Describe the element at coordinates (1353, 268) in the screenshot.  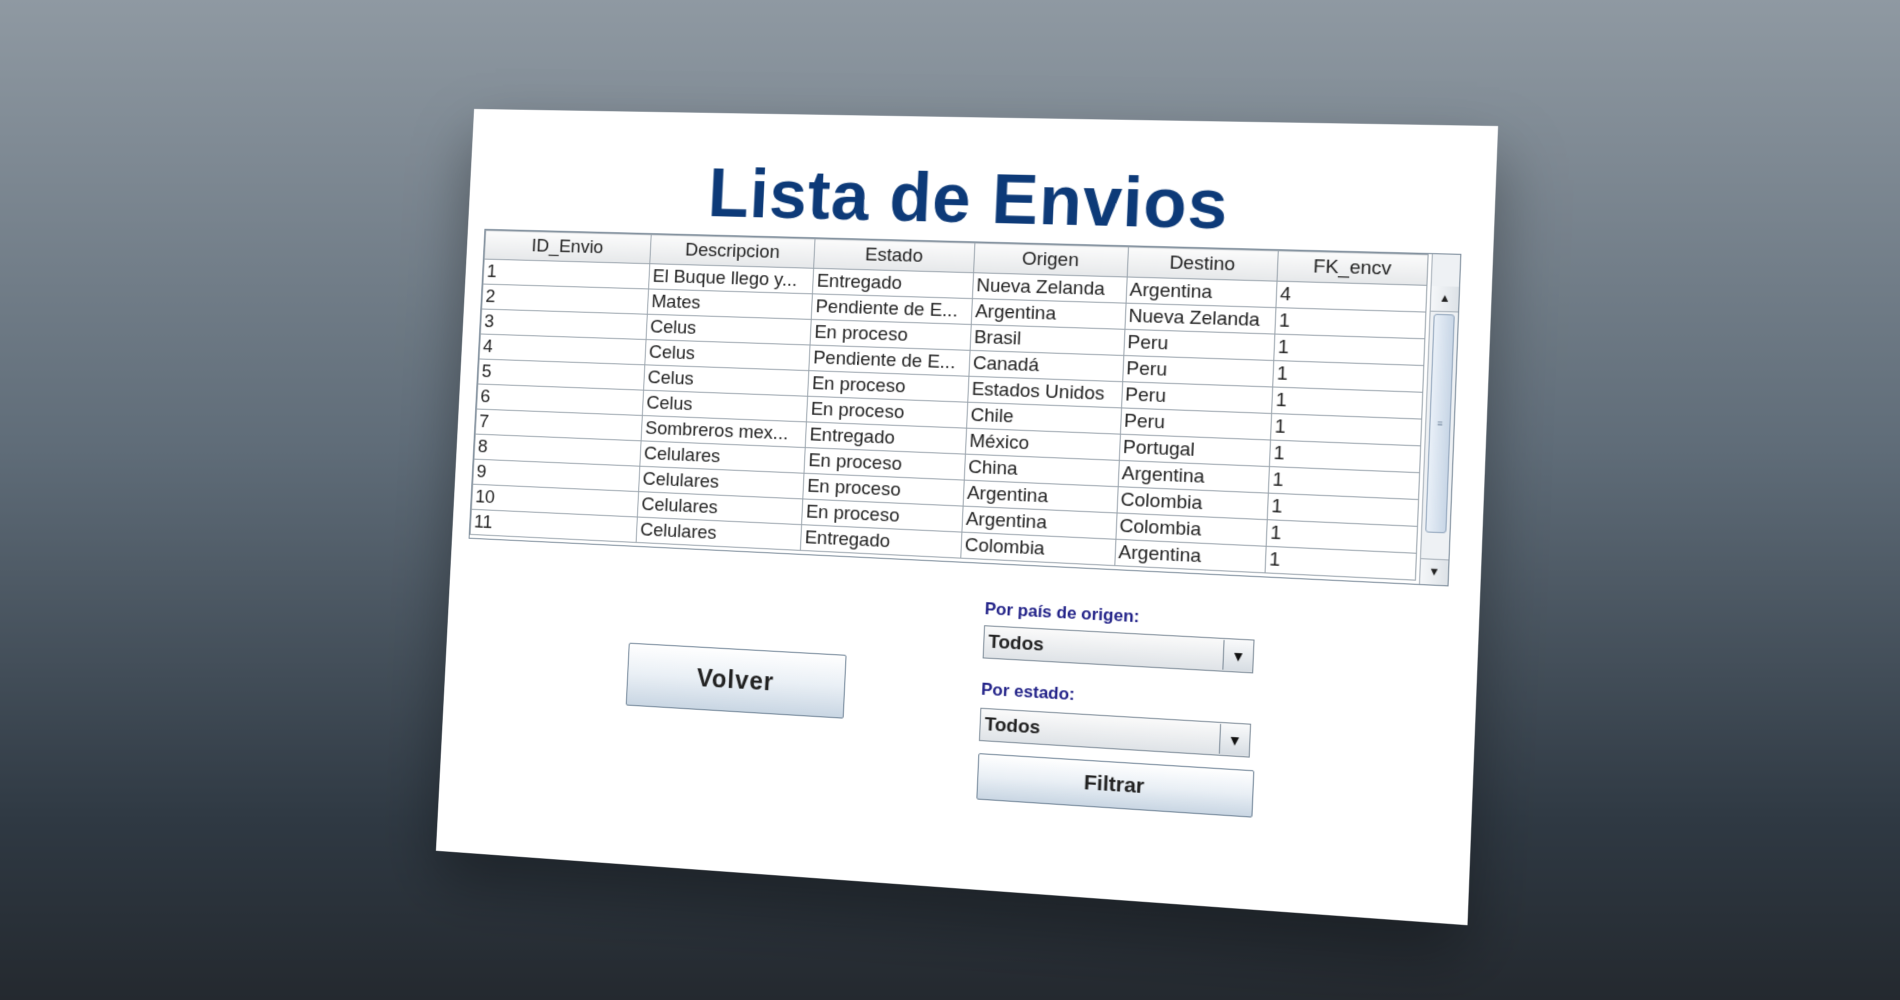
I see `column-header-fk: FK_encv` at that location.